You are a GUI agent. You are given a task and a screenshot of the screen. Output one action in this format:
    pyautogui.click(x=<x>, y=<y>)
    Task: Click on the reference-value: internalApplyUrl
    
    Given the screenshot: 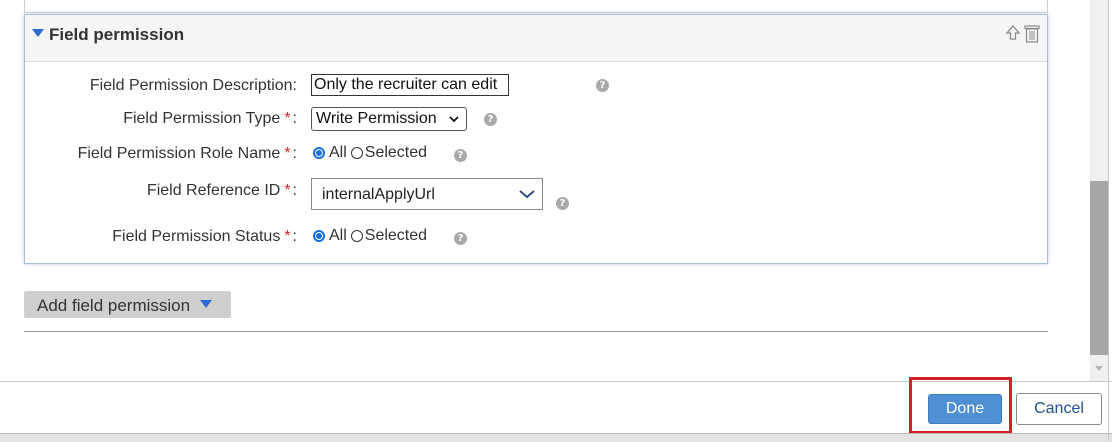 What is the action you would take?
    pyautogui.click(x=378, y=194)
    